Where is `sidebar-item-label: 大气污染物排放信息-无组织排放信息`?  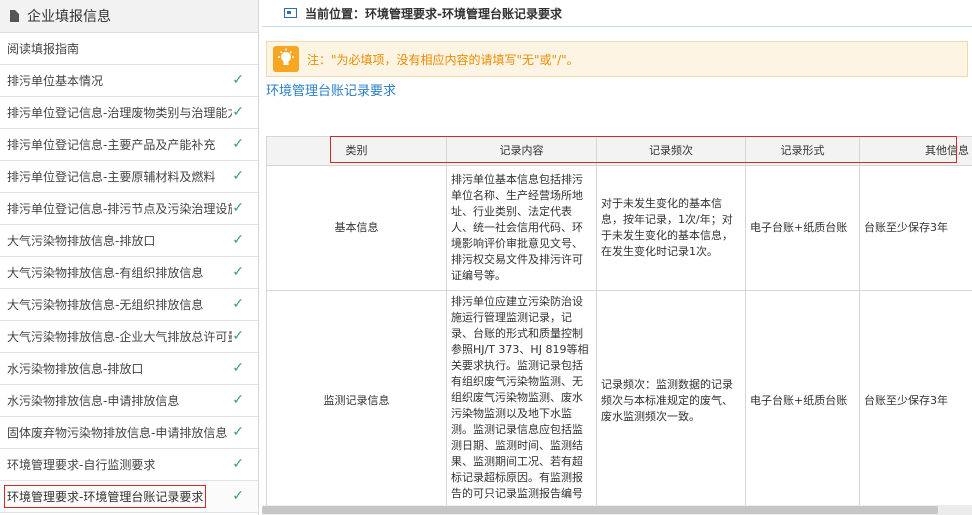
sidebar-item-label: 大气污染物排放信息-无组织排放信息 is located at coordinates (105, 305).